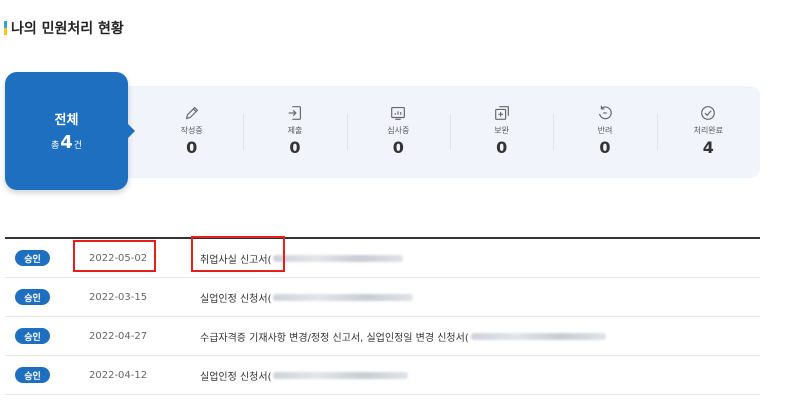 This screenshot has width=800, height=412. I want to click on check-circle-icon, so click(708, 113).